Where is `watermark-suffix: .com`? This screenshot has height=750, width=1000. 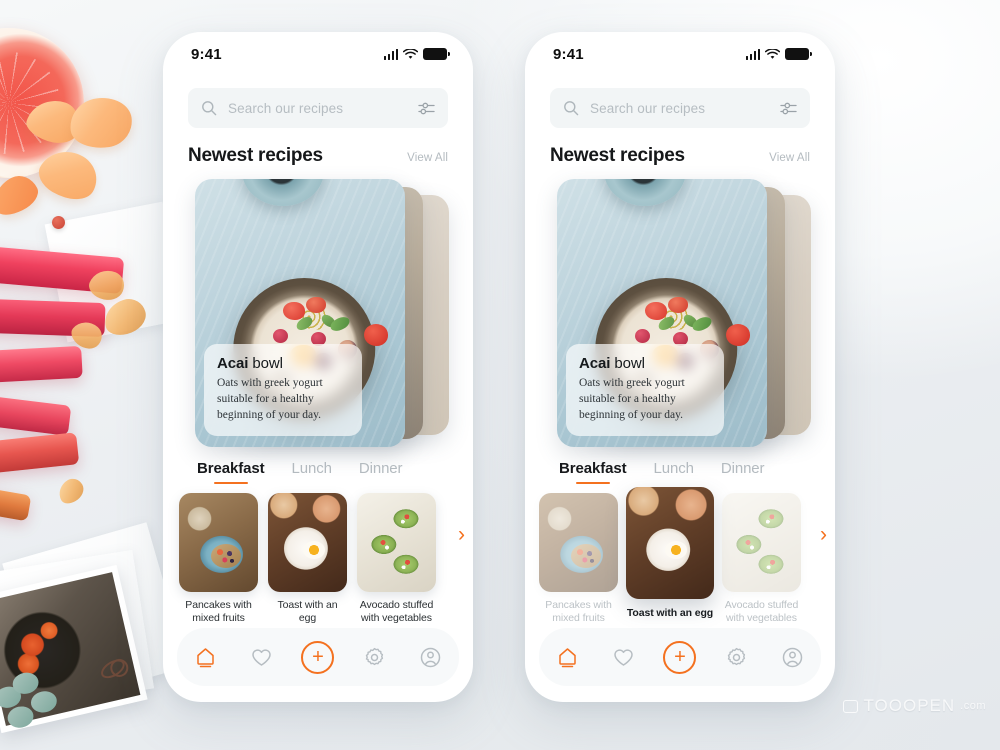 watermark-suffix: .com is located at coordinates (973, 706).